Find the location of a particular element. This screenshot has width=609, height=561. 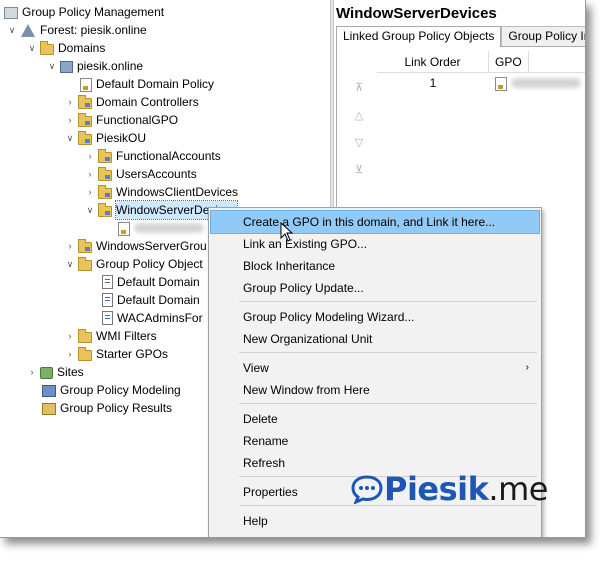

menu-item-view: View › is located at coordinates (375, 368).